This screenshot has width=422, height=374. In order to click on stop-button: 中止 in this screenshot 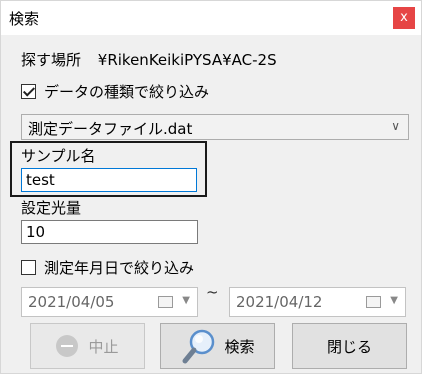, I will do `click(87, 346)`.